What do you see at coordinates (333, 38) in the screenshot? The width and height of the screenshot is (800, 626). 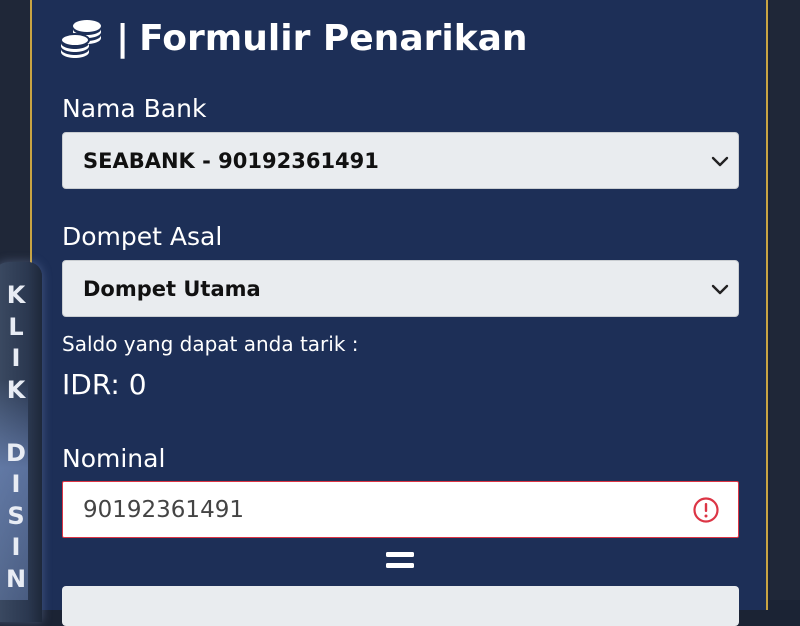 I see `page-title: Formulir Penarikan` at bounding box center [333, 38].